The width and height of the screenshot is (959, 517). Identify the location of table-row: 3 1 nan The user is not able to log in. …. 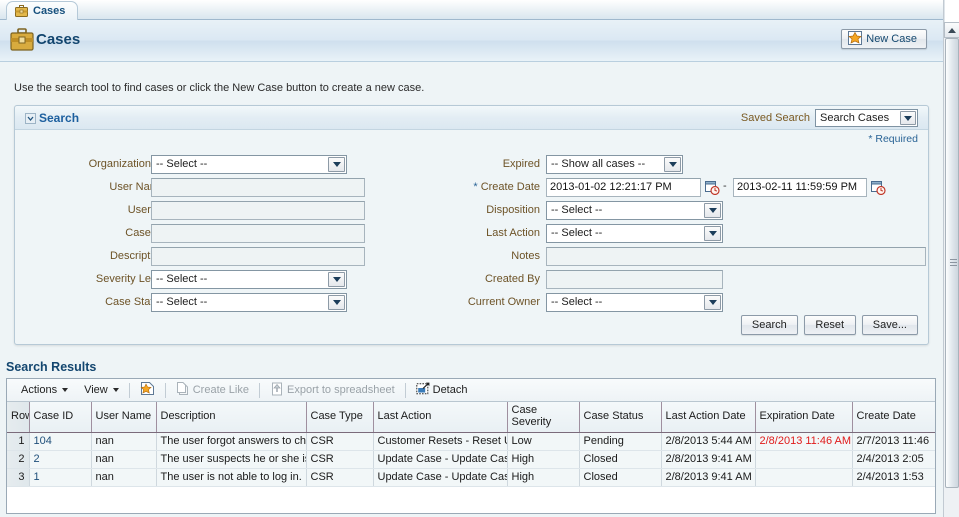
(471, 477).